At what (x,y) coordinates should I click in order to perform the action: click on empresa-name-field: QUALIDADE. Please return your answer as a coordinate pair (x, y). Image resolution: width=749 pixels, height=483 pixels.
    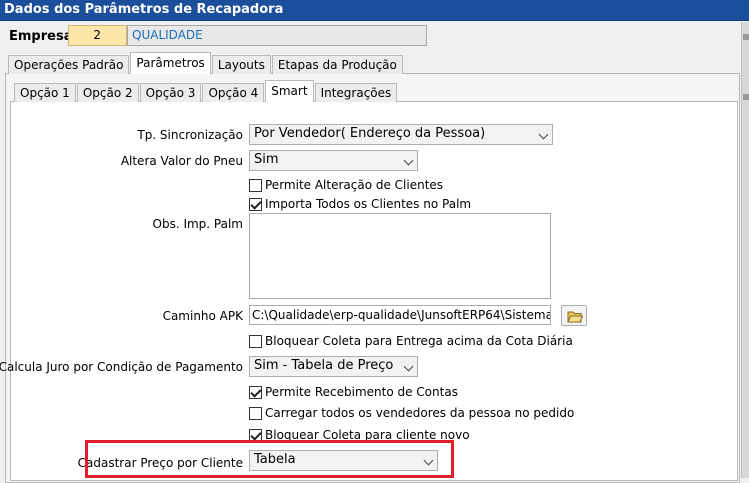
    Looking at the image, I should click on (277, 35).